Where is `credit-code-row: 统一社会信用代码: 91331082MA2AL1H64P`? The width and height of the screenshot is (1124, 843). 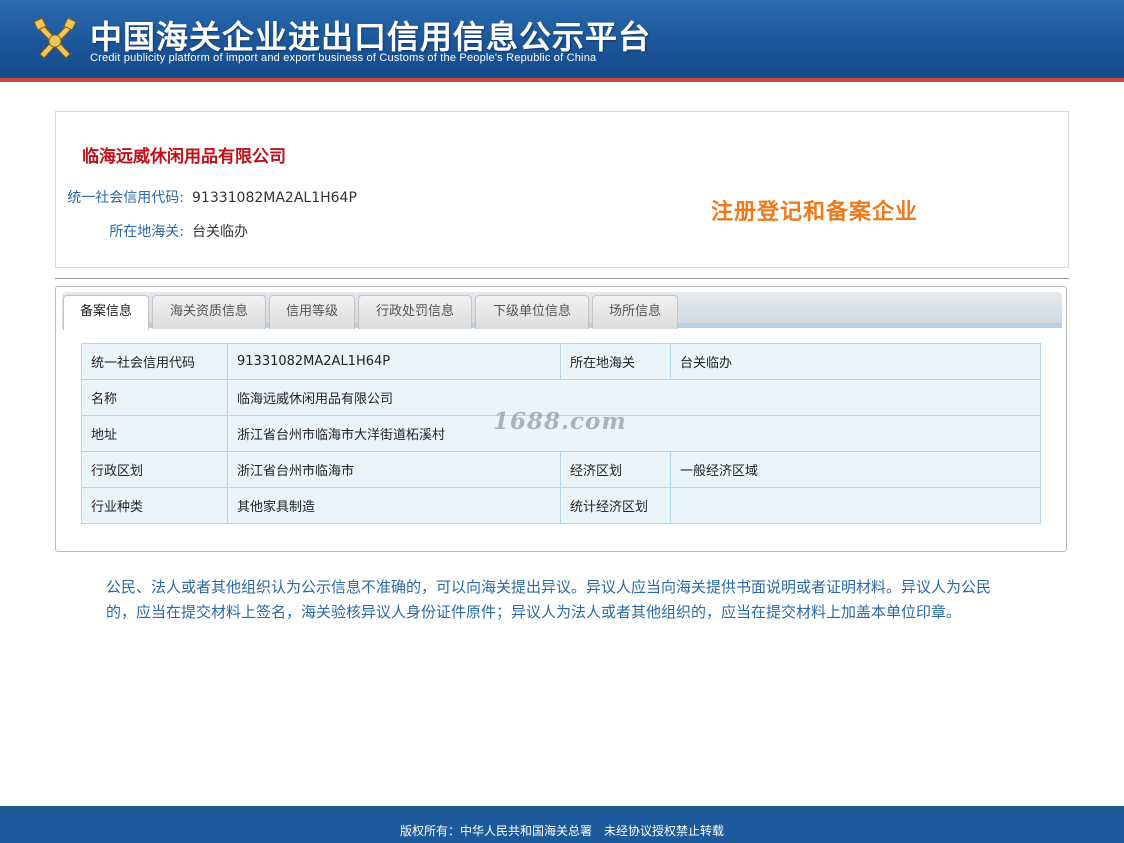 credit-code-row: 统一社会信用代码: 91331082MA2AL1H64P is located at coordinates (206, 197).